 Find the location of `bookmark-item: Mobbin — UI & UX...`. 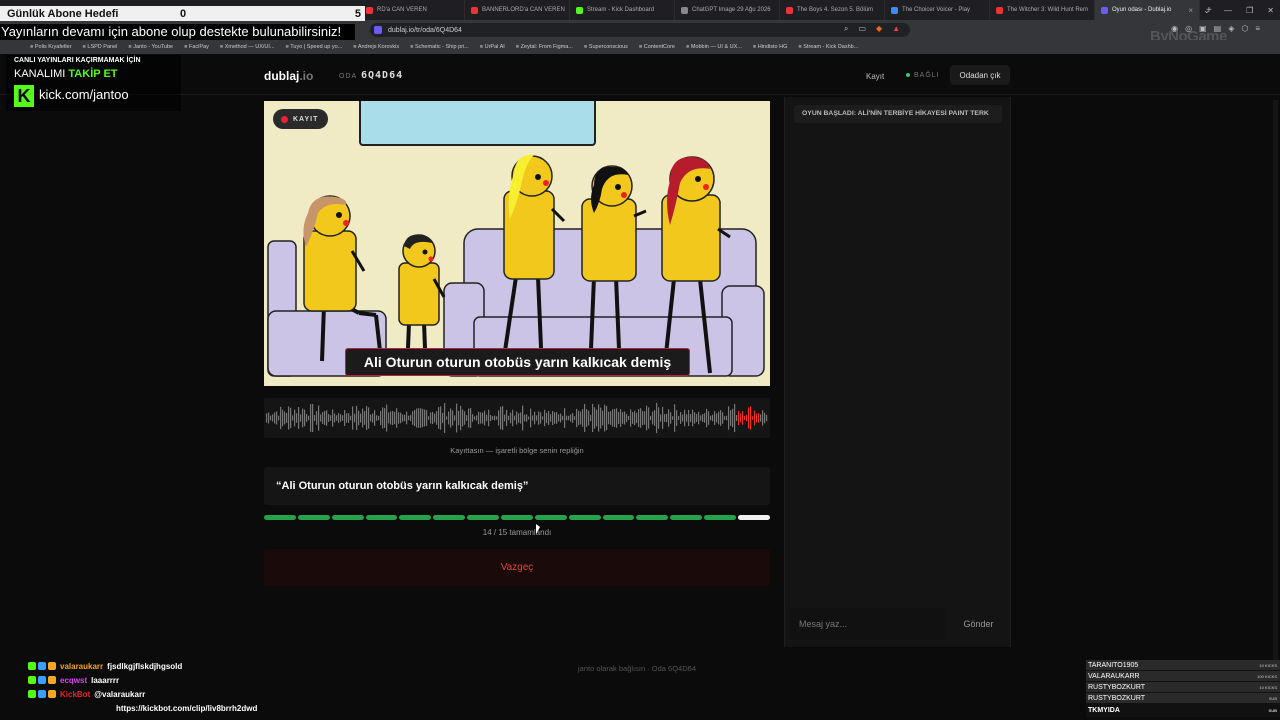

bookmark-item: Mobbin — UI & UX... is located at coordinates (714, 47).